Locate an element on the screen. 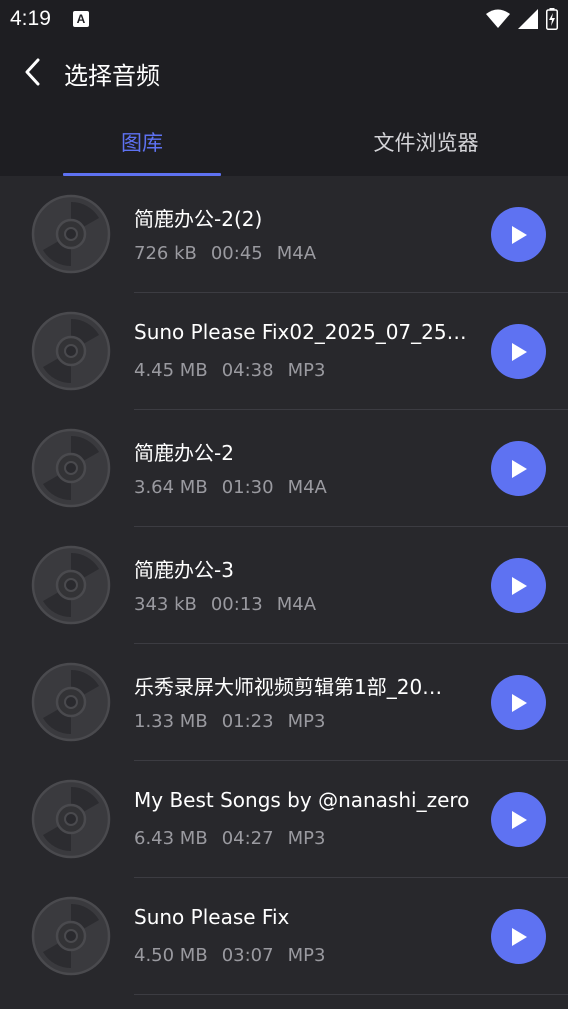 The height and width of the screenshot is (1009, 568). tab-gallery: 图库 is located at coordinates (142, 142).